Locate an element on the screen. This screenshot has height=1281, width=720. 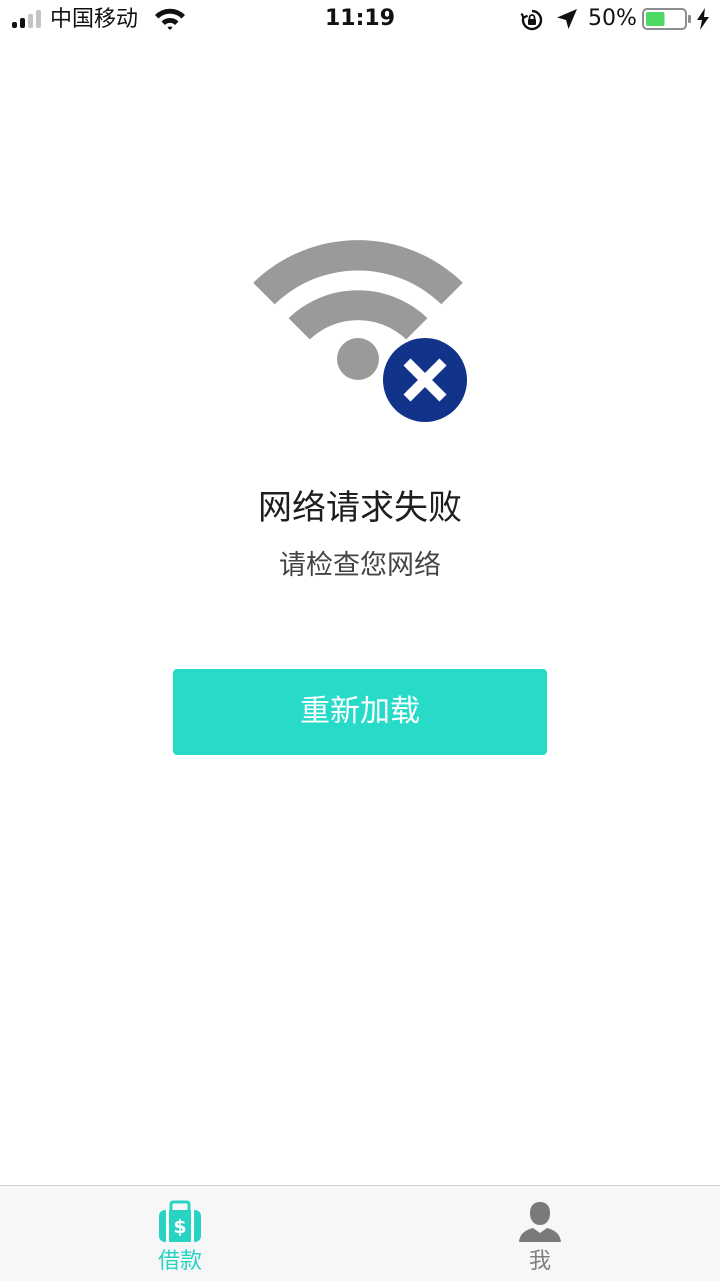
tab-bar: $ 借款 我 is located at coordinates (360, 1233).